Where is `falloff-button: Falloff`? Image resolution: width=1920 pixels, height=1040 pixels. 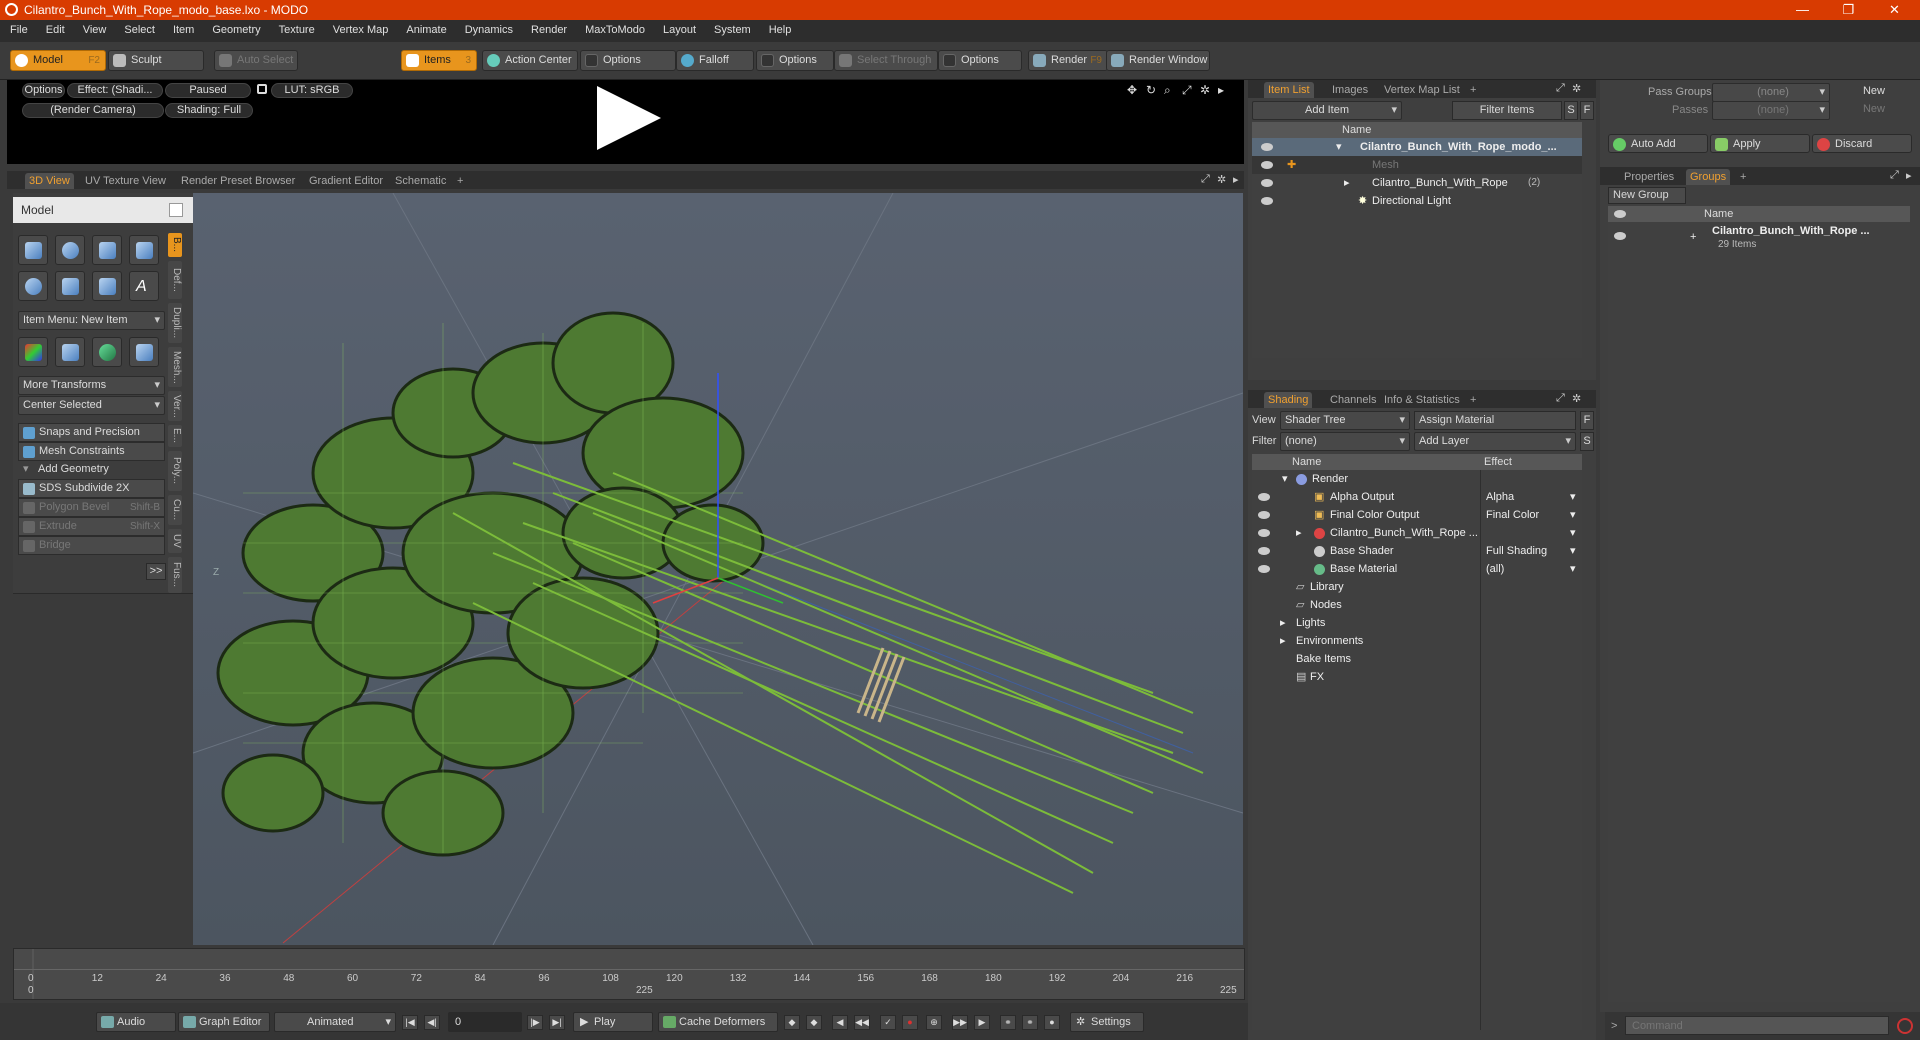 falloff-button: Falloff is located at coordinates (715, 60).